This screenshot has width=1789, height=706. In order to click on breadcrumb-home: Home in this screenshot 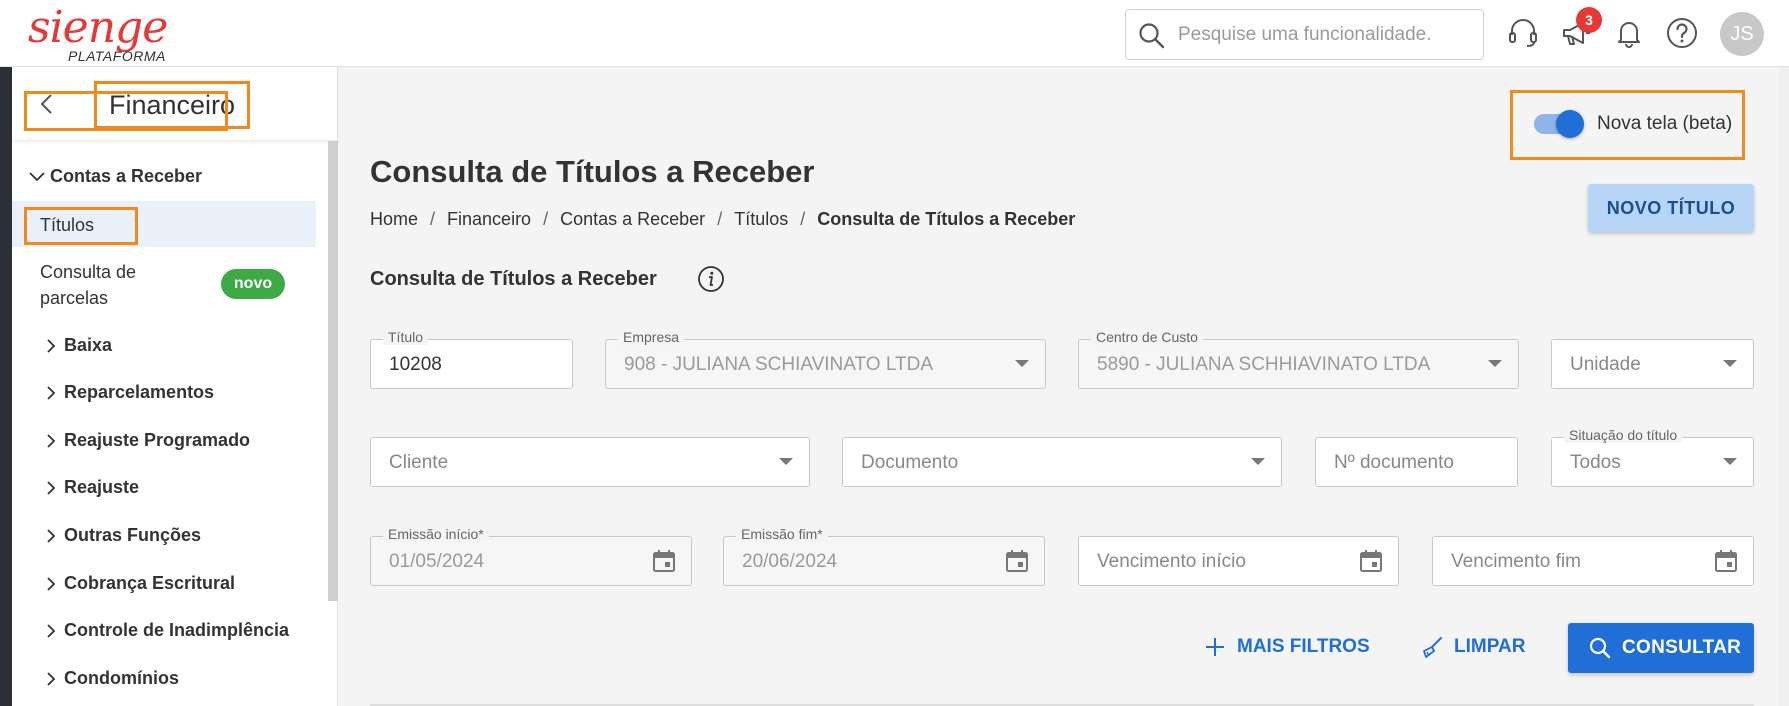, I will do `click(394, 219)`.